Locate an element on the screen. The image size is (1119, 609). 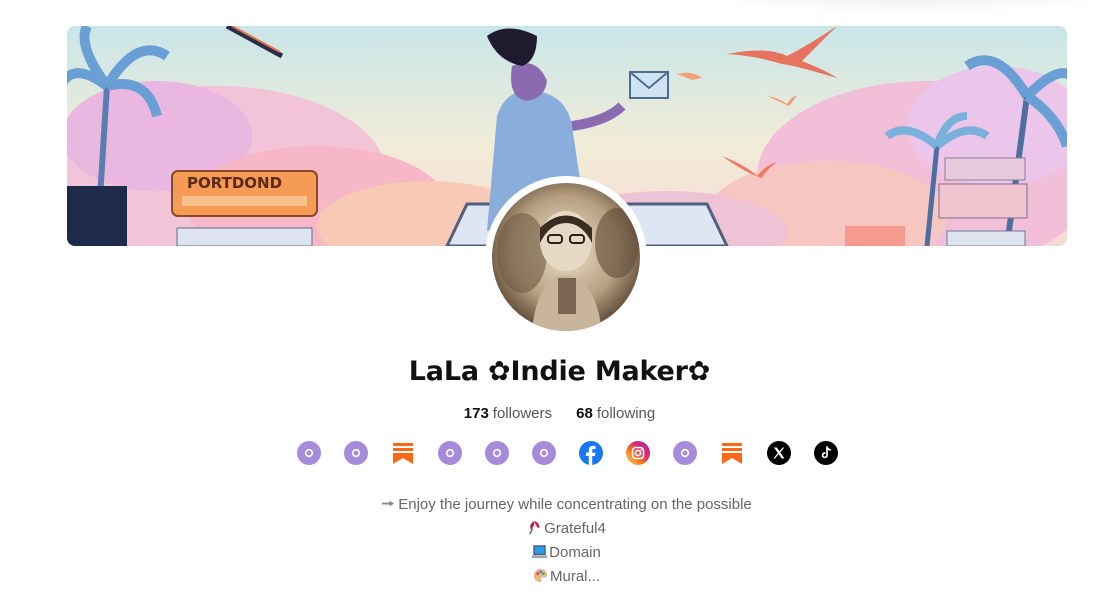
social-links is located at coordinates (567, 453).